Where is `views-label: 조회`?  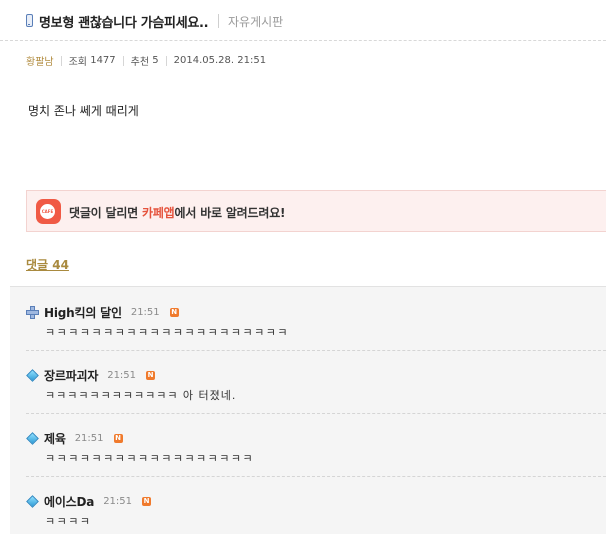 views-label: 조회 is located at coordinates (78, 62).